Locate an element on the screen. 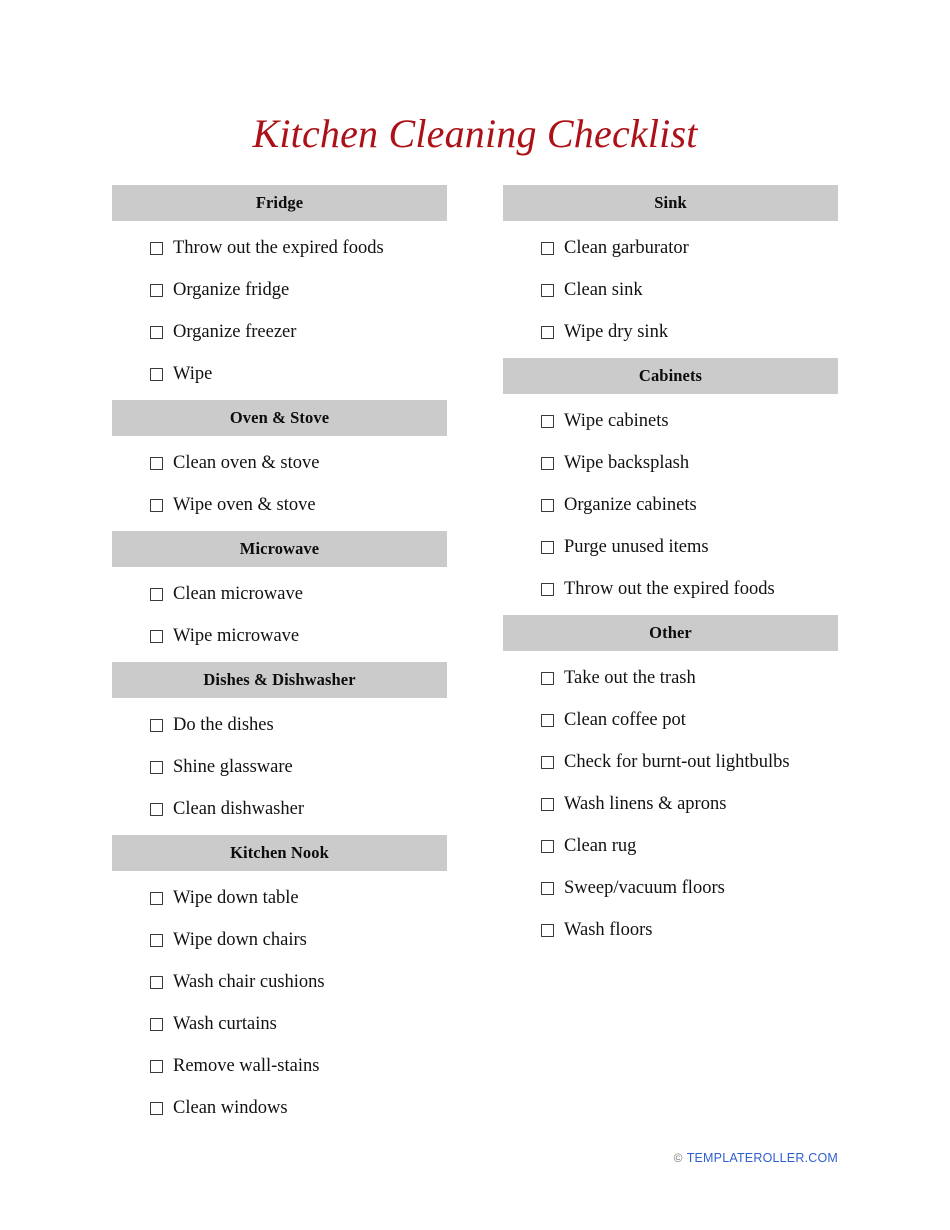  checklist-item-label: Clean oven & stove is located at coordinates (246, 463).